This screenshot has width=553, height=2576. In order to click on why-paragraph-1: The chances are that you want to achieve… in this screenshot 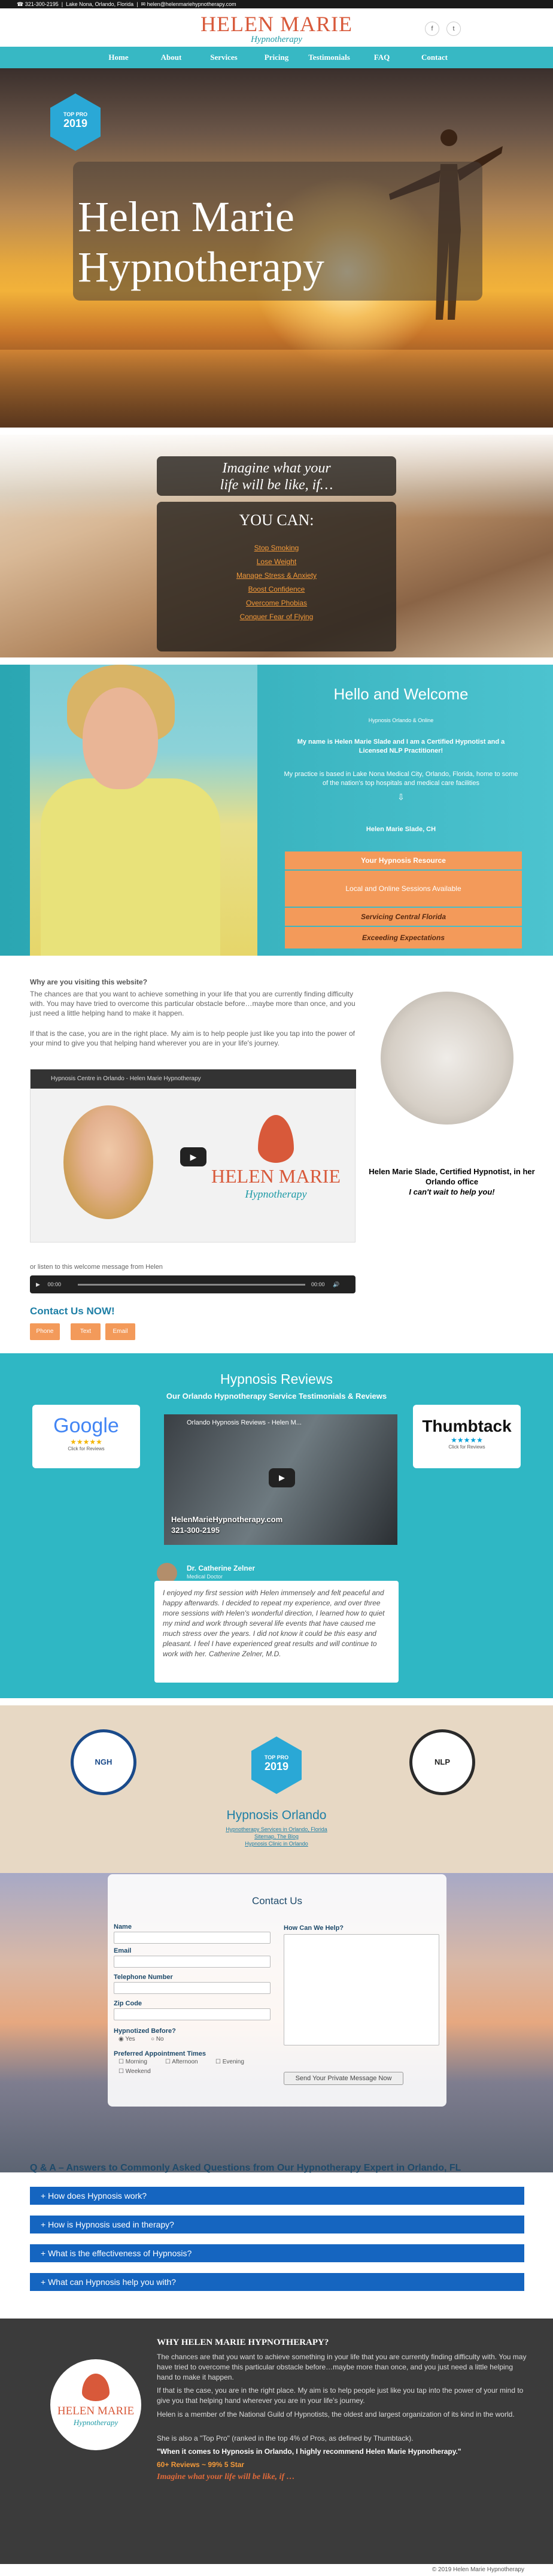, I will do `click(193, 1003)`.